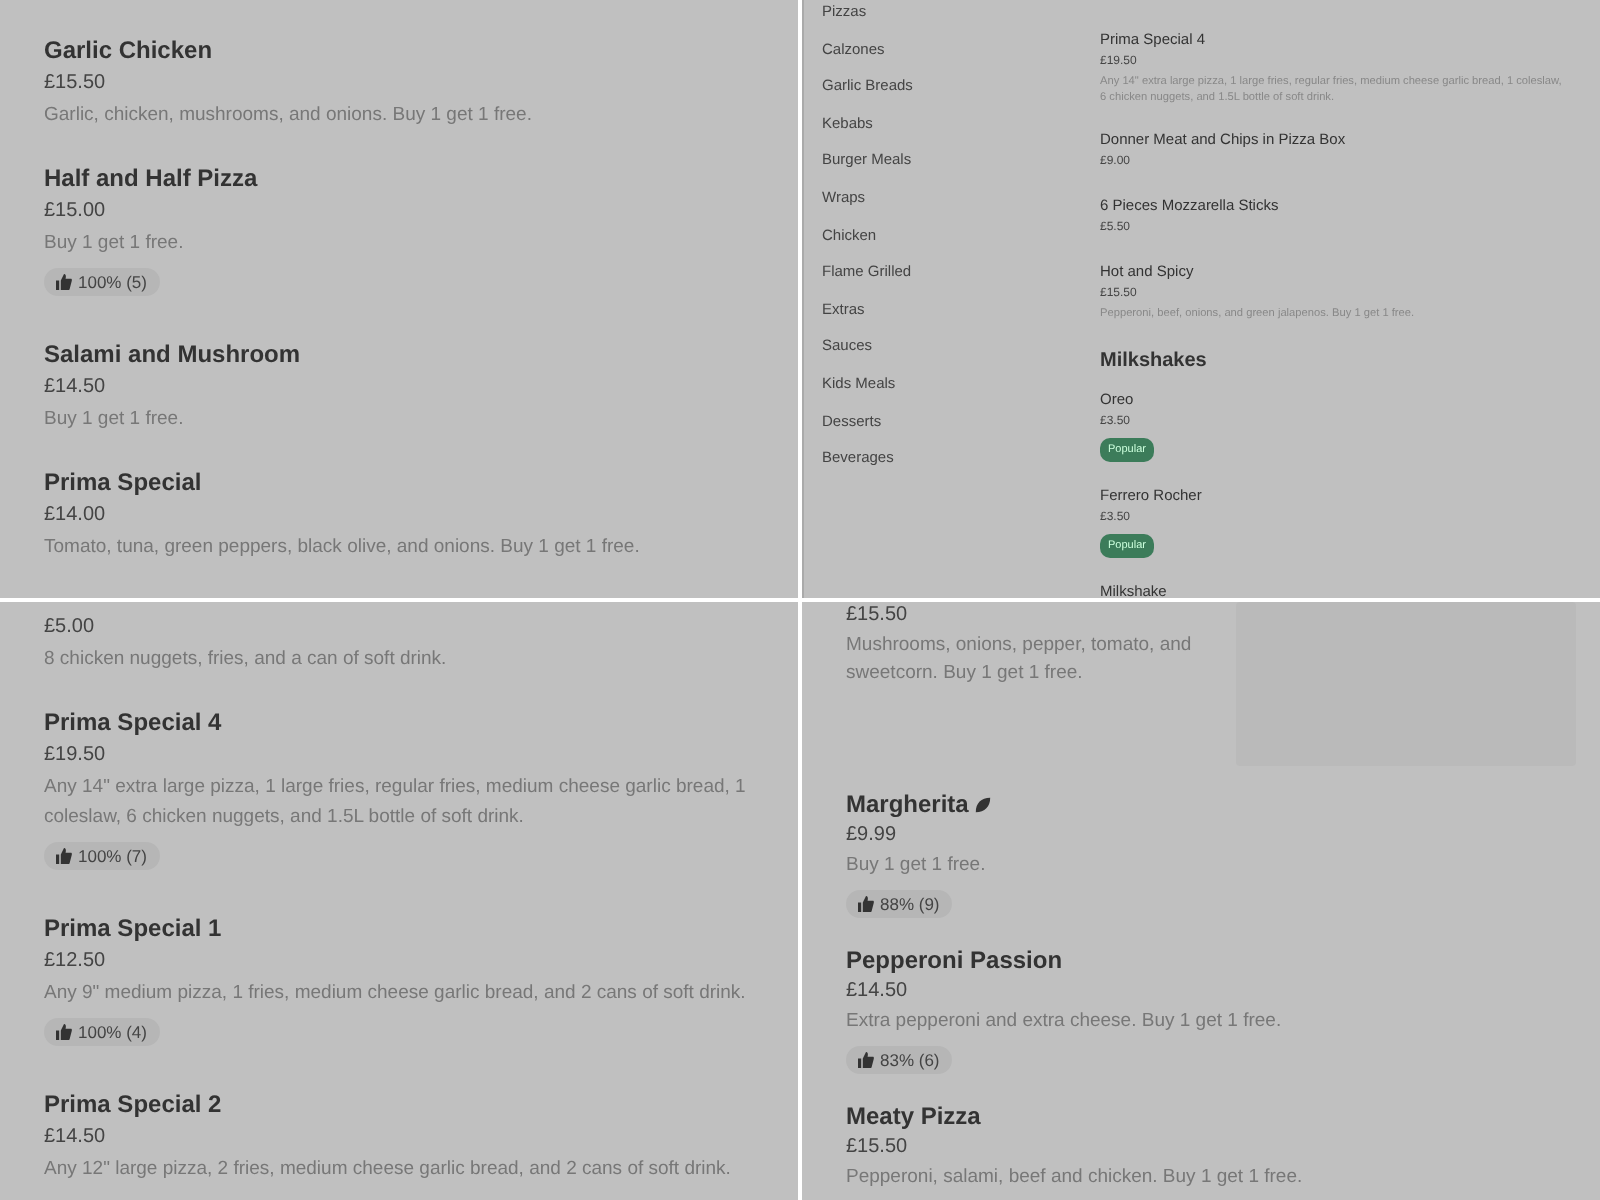  I want to click on item-name: Prima Special 2, so click(134, 1104).